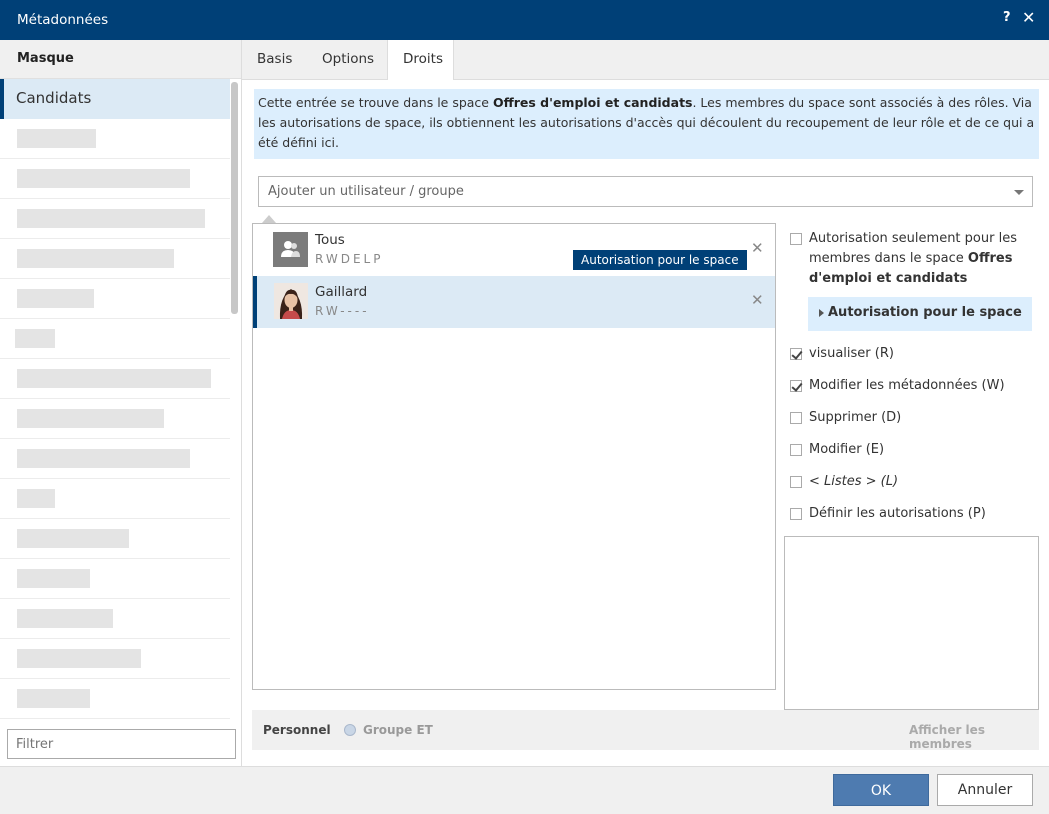 This screenshot has width=1049, height=814. Describe the element at coordinates (1028, 17) in the screenshot. I see `close-button: ✕` at that location.